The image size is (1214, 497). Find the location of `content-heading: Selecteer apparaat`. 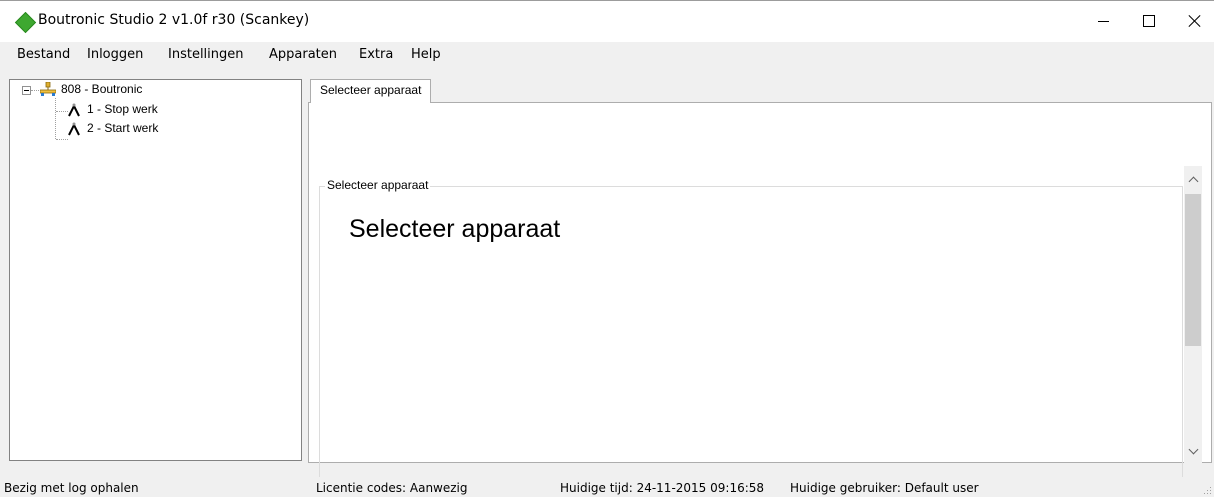

content-heading: Selecteer apparaat is located at coordinates (455, 229).